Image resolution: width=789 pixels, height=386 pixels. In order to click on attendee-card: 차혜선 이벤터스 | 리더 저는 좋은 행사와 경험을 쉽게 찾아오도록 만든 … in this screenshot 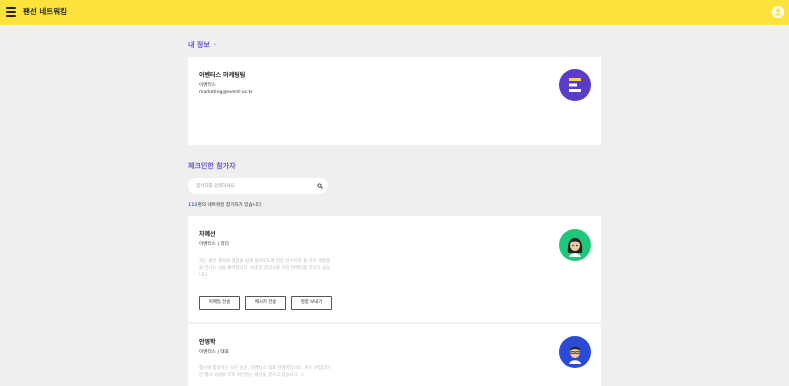, I will do `click(394, 269)`.